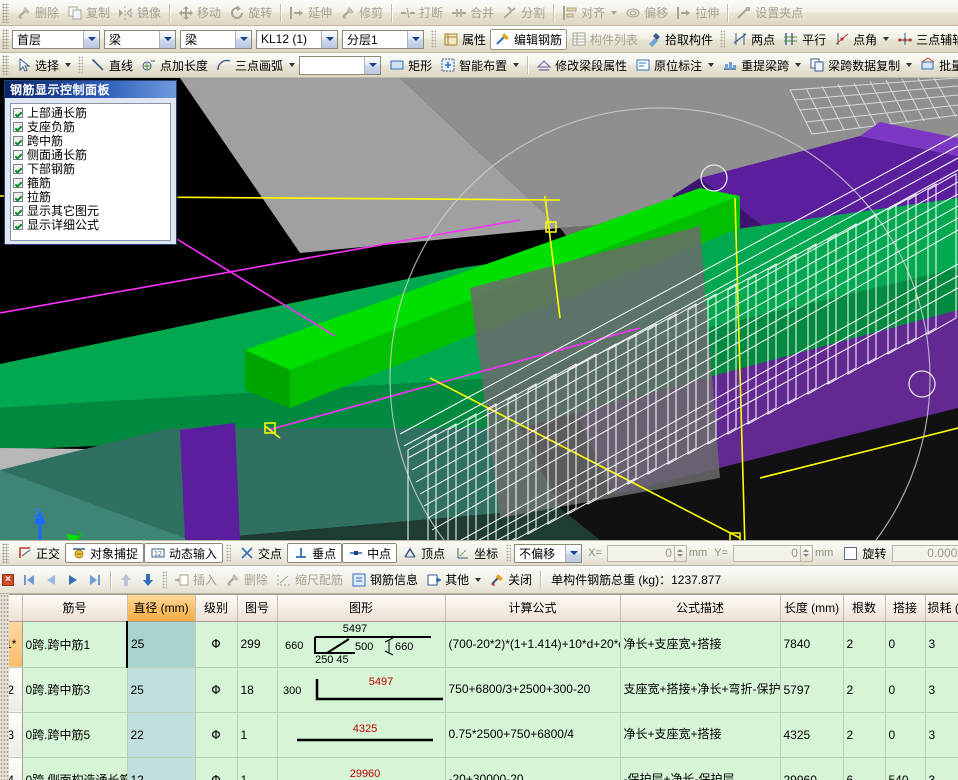 This screenshot has height=780, width=958. I want to click on 选择-button: 选择, so click(43, 65).